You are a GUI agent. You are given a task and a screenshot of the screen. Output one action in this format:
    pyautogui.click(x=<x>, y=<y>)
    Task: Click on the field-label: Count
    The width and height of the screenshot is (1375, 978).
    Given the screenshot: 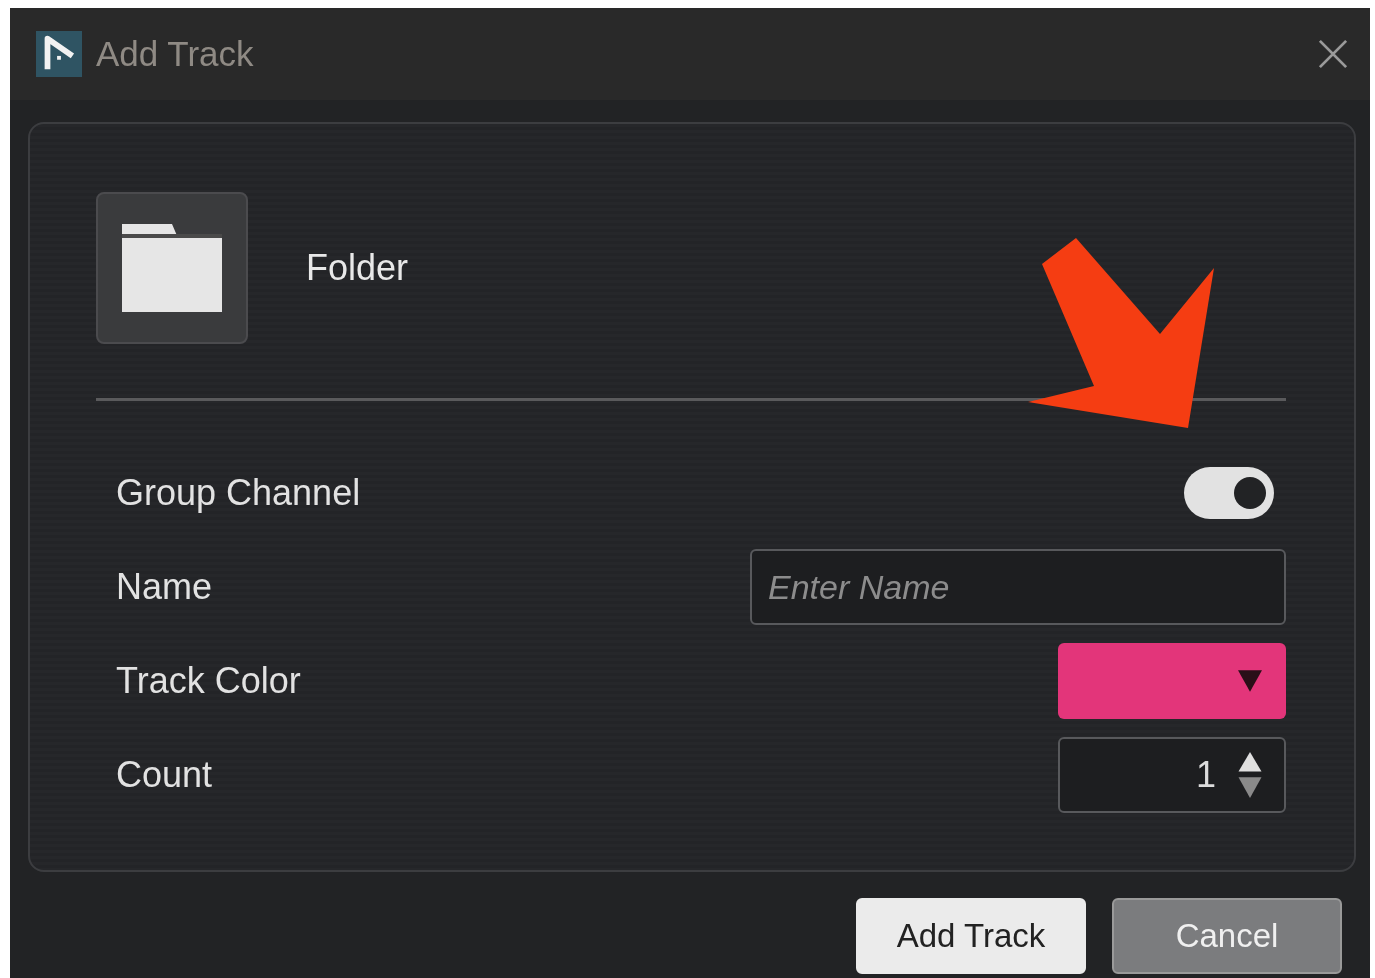 What is the action you would take?
    pyautogui.click(x=164, y=775)
    